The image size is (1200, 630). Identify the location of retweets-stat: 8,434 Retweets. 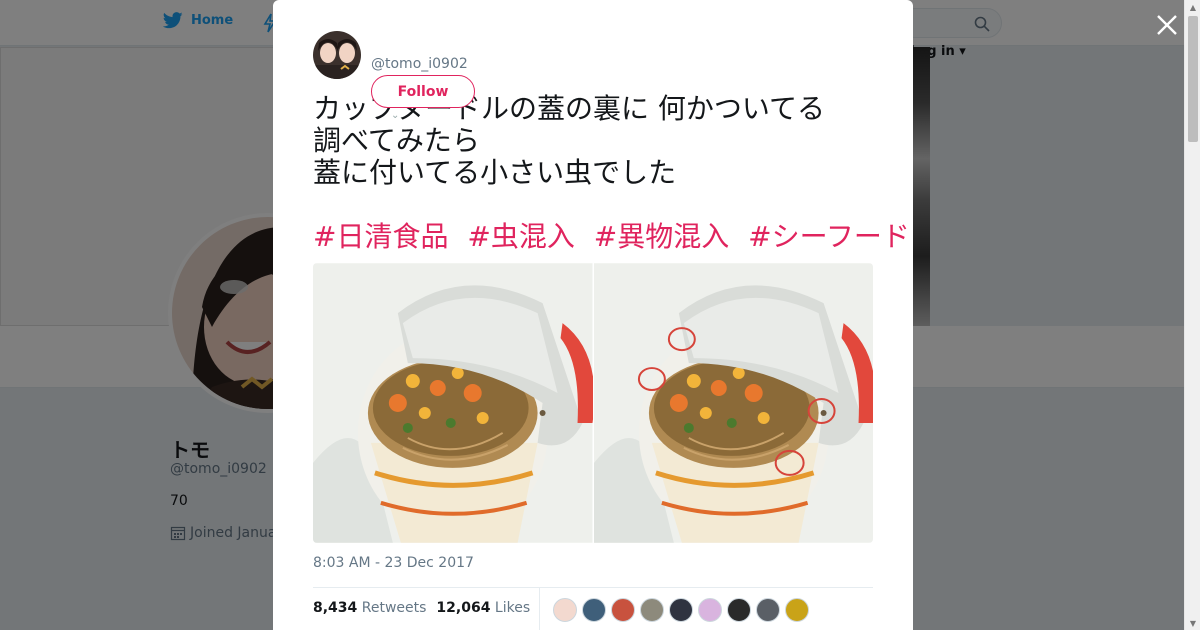
(369, 608).